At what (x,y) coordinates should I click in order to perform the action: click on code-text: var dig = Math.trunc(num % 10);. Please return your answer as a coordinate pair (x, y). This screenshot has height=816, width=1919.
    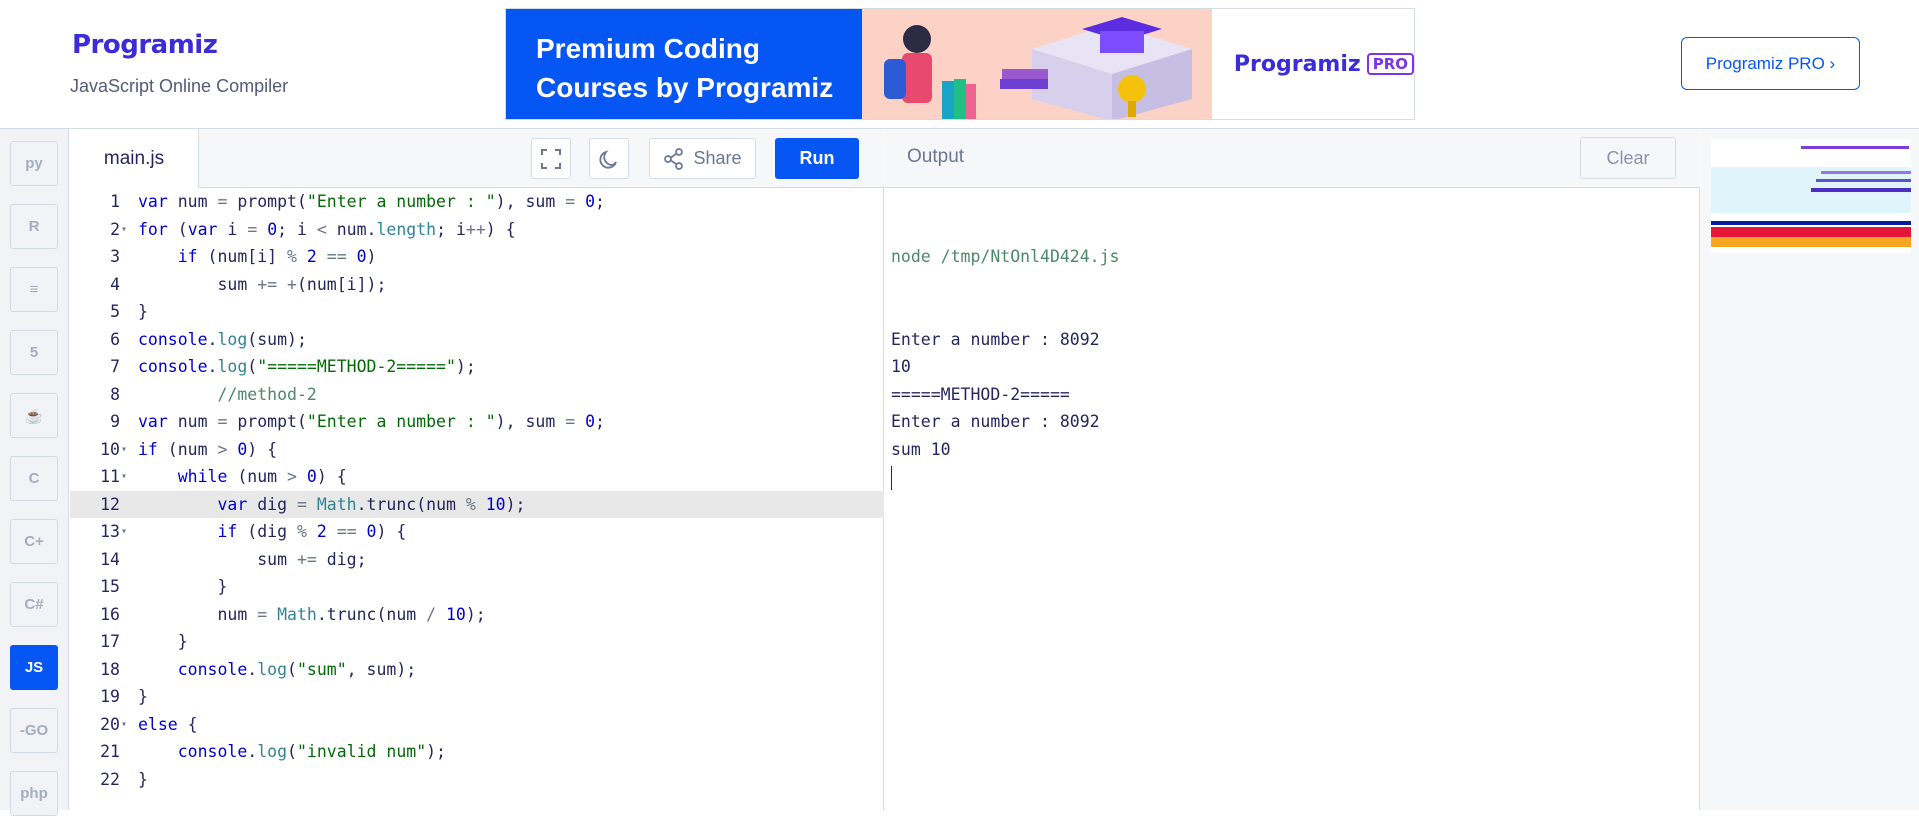
    Looking at the image, I should click on (371, 504).